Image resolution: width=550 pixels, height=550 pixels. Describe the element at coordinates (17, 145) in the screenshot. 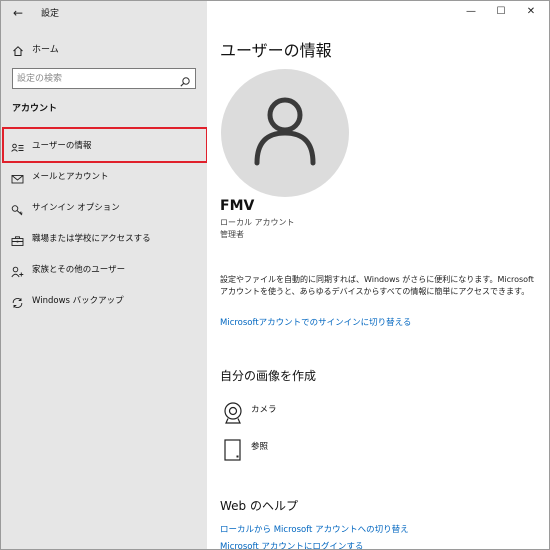

I see `user-info-icon` at that location.